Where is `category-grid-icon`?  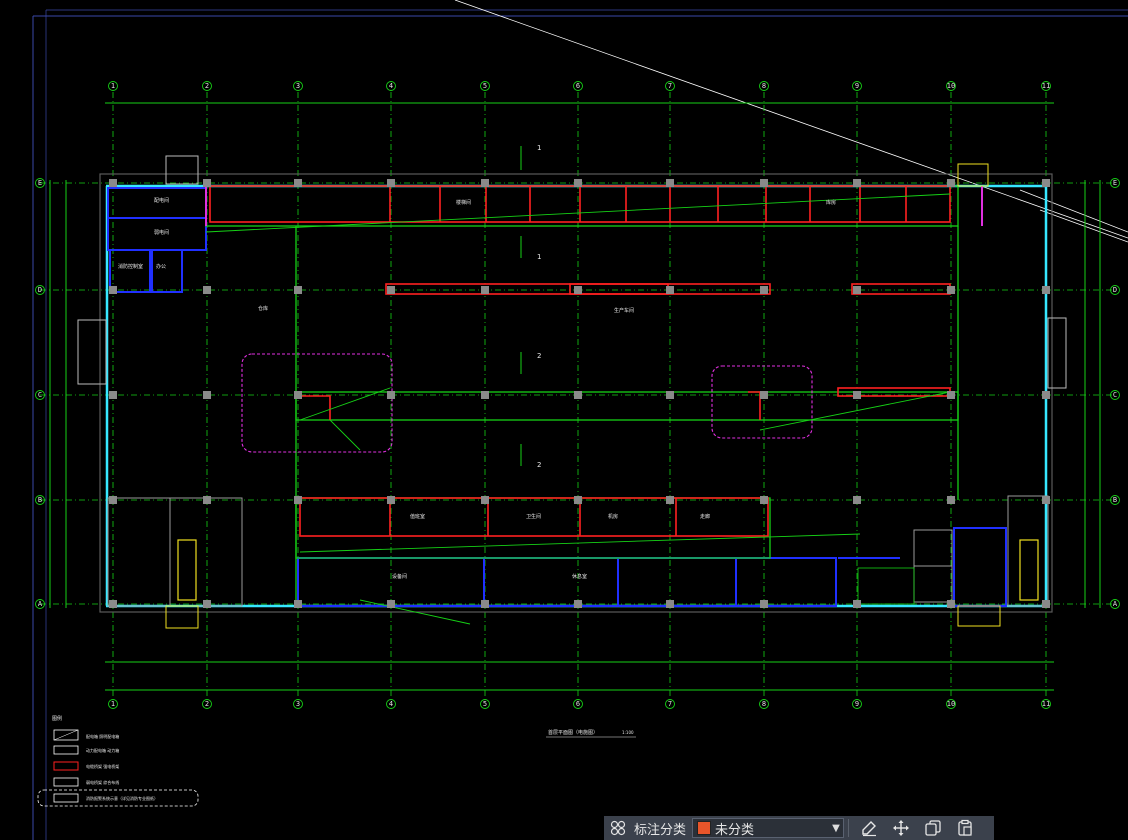
category-grid-icon is located at coordinates (618, 828).